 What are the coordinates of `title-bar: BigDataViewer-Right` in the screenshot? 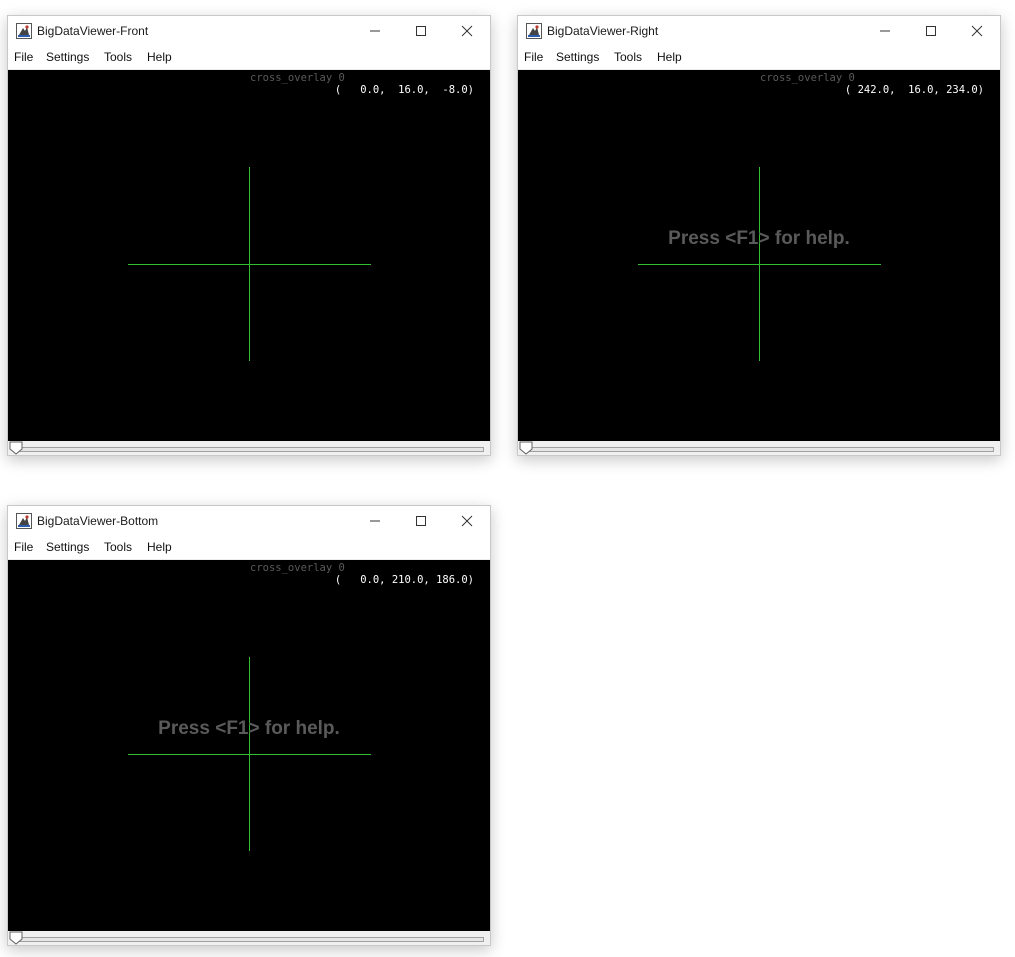 It's located at (759, 31).